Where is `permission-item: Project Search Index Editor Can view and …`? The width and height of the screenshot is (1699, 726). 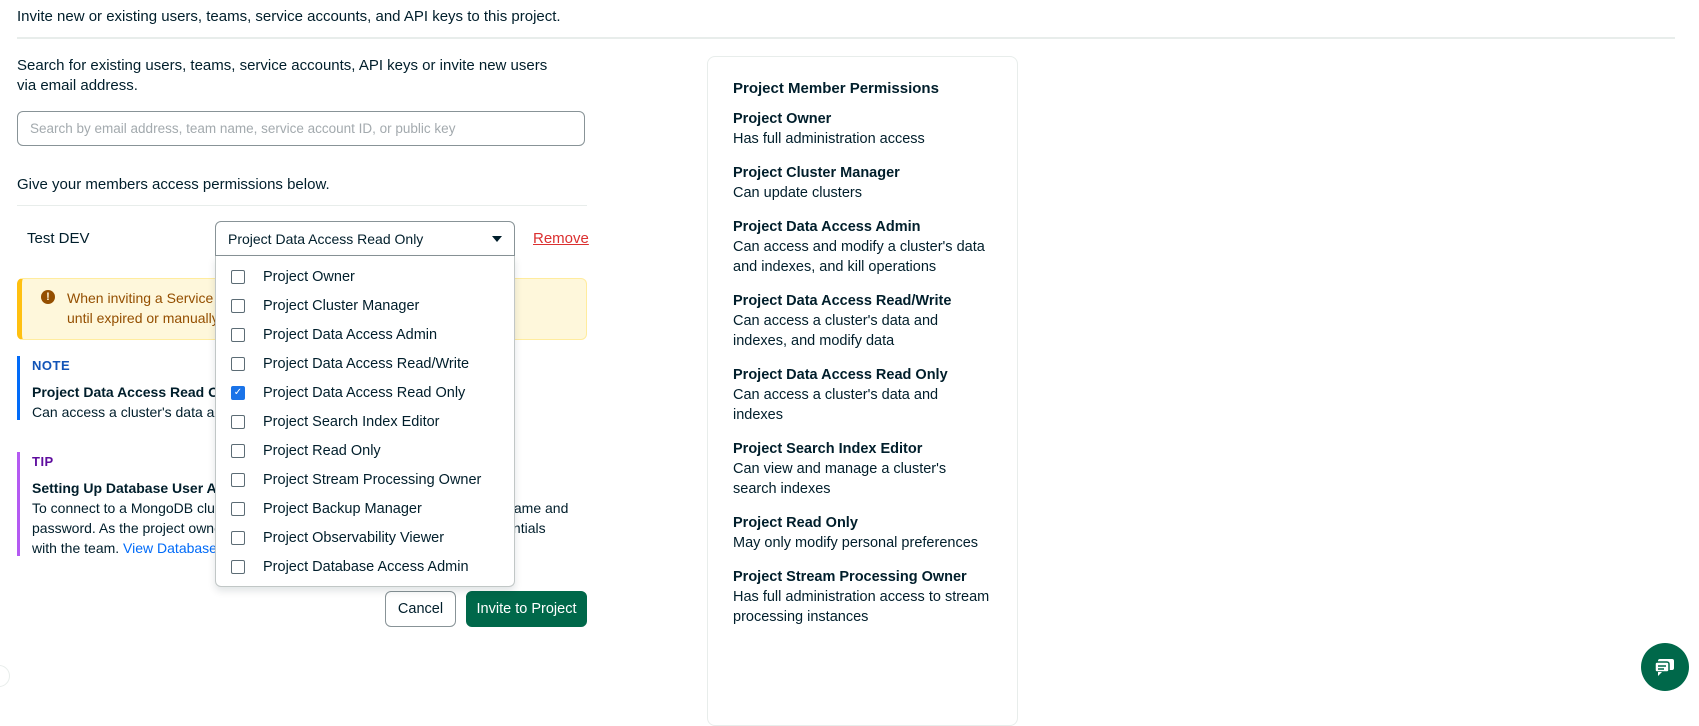 permission-item: Project Search Index Editor Can view and … is located at coordinates (840, 469).